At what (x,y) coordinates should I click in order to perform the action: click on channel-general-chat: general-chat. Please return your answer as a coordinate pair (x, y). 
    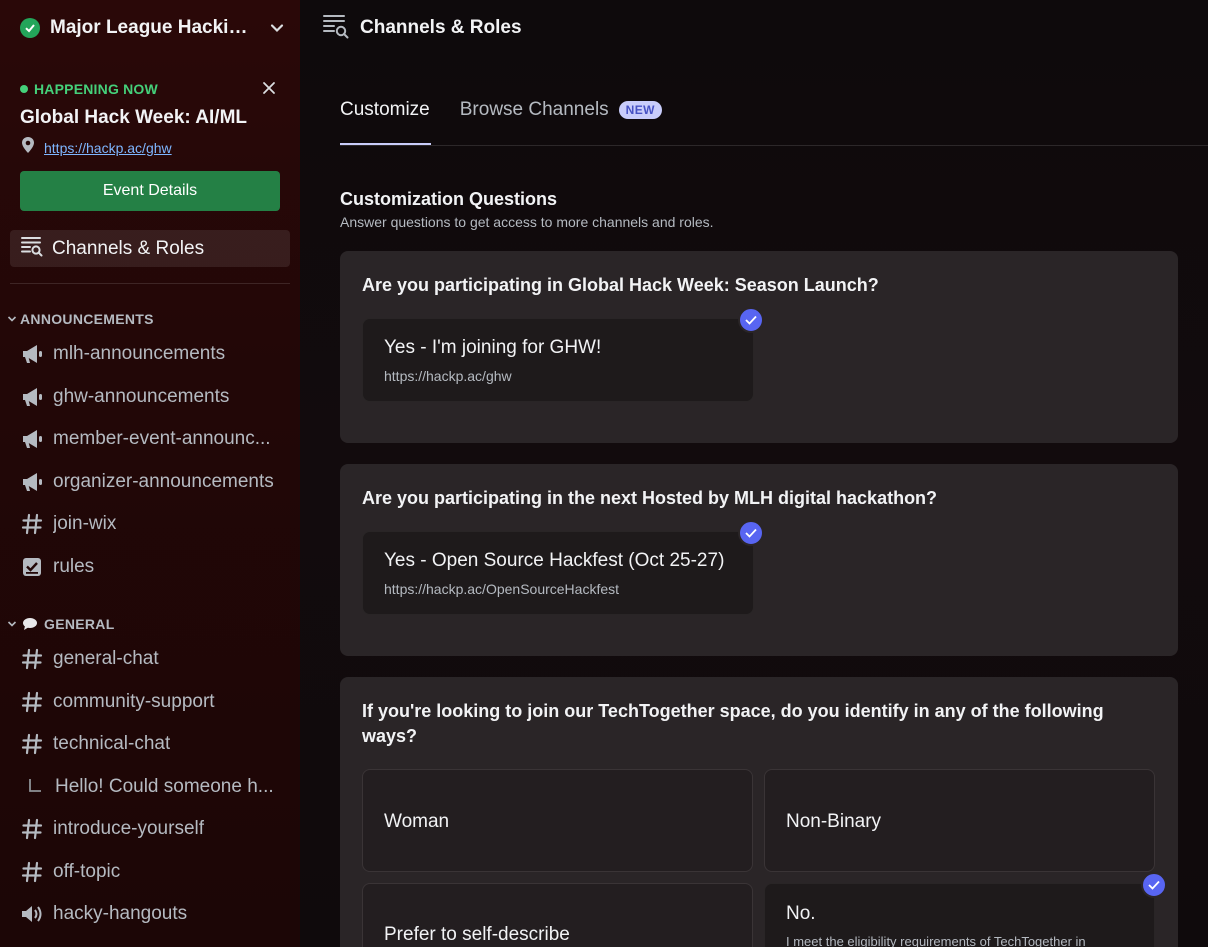
    Looking at the image, I should click on (155, 659).